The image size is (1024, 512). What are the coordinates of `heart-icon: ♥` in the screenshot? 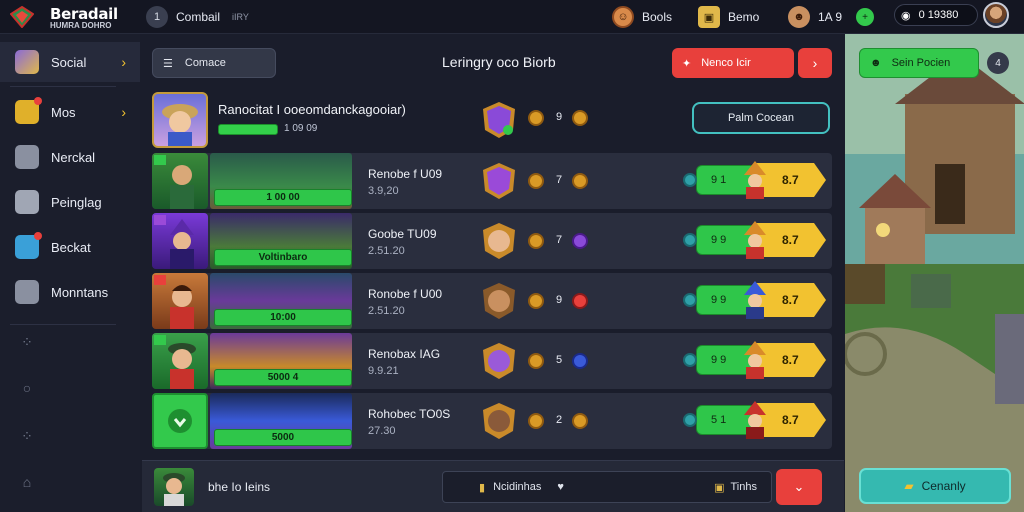 It's located at (560, 487).